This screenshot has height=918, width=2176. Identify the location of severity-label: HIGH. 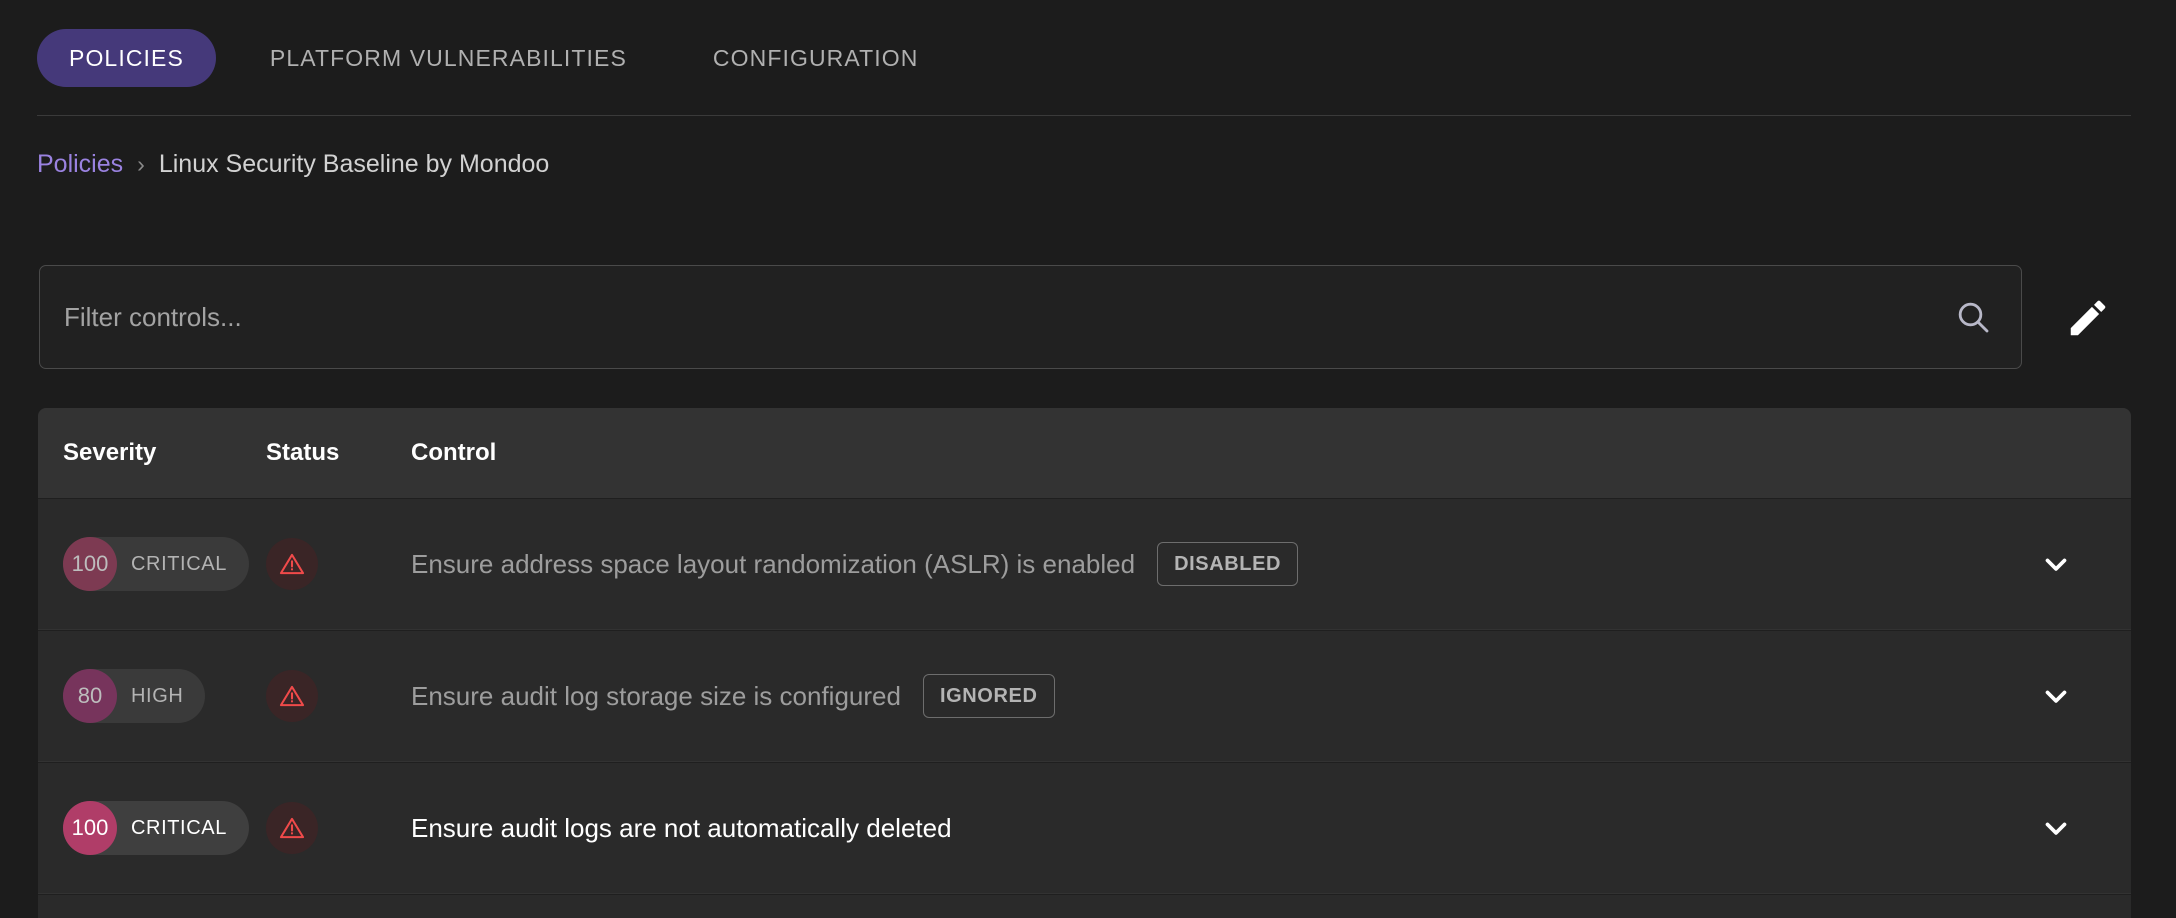
(157, 695).